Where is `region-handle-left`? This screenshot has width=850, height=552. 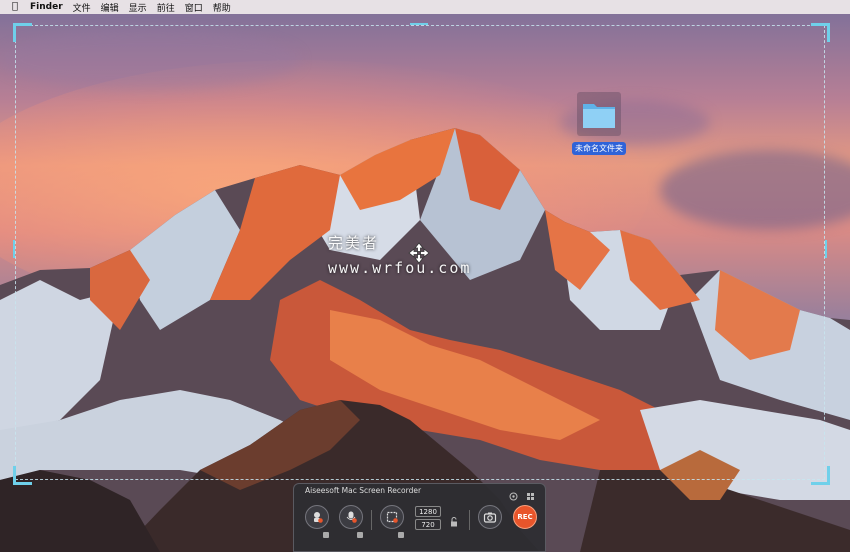
region-handle-left is located at coordinates (14, 249).